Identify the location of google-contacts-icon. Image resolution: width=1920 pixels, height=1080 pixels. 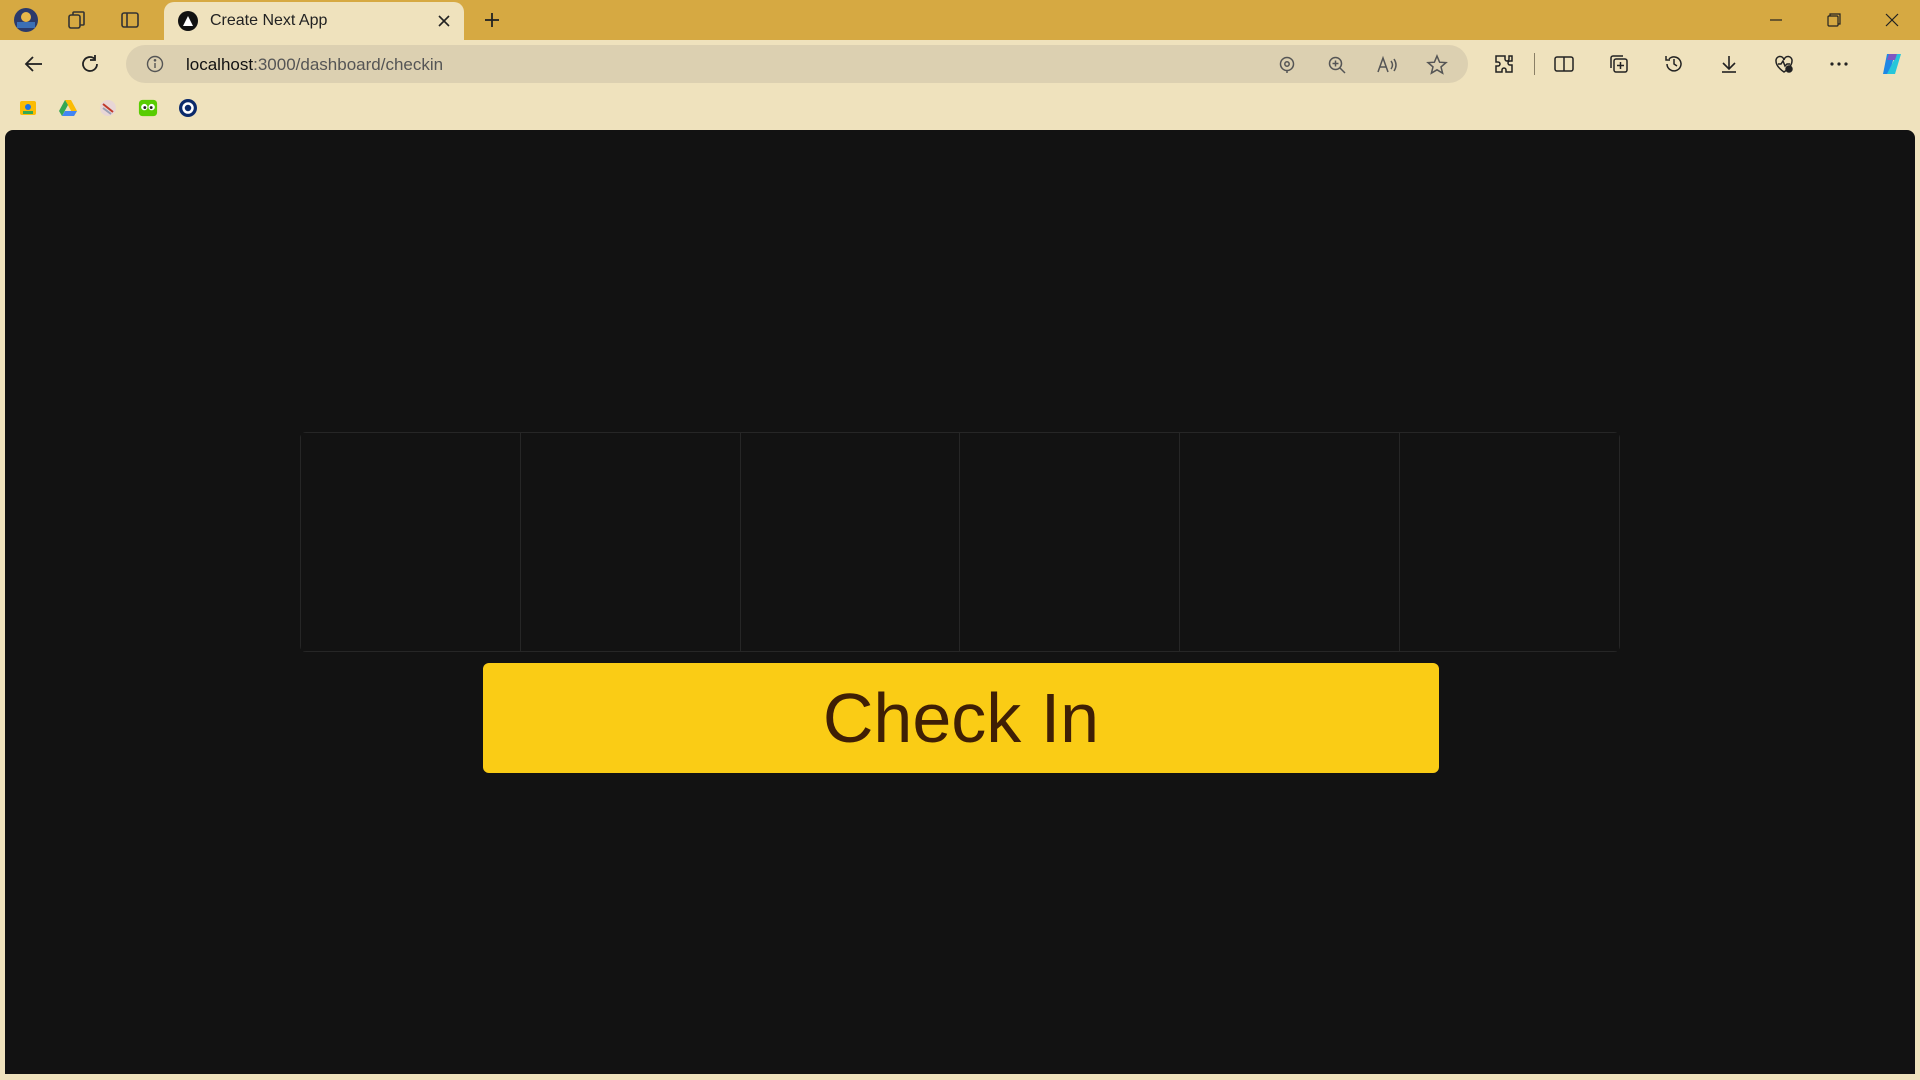
(28, 108).